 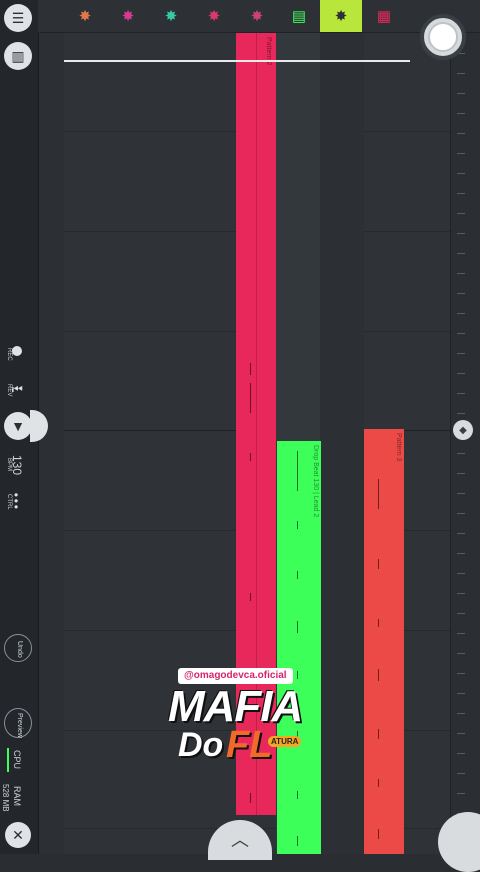 What do you see at coordinates (342, 443) in the screenshot?
I see `lane-shade` at bounding box center [342, 443].